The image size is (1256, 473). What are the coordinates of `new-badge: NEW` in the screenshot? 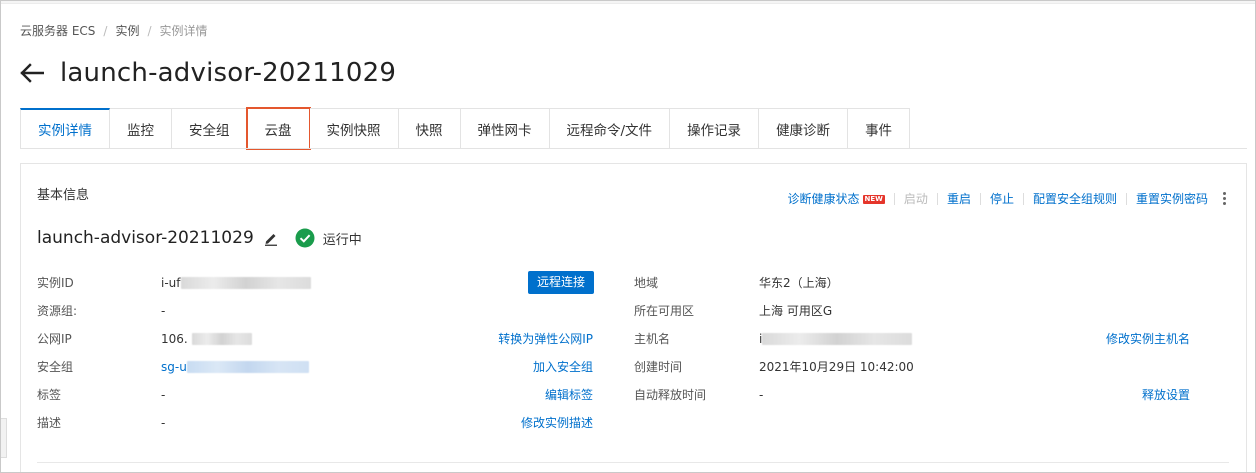 It's located at (873, 199).